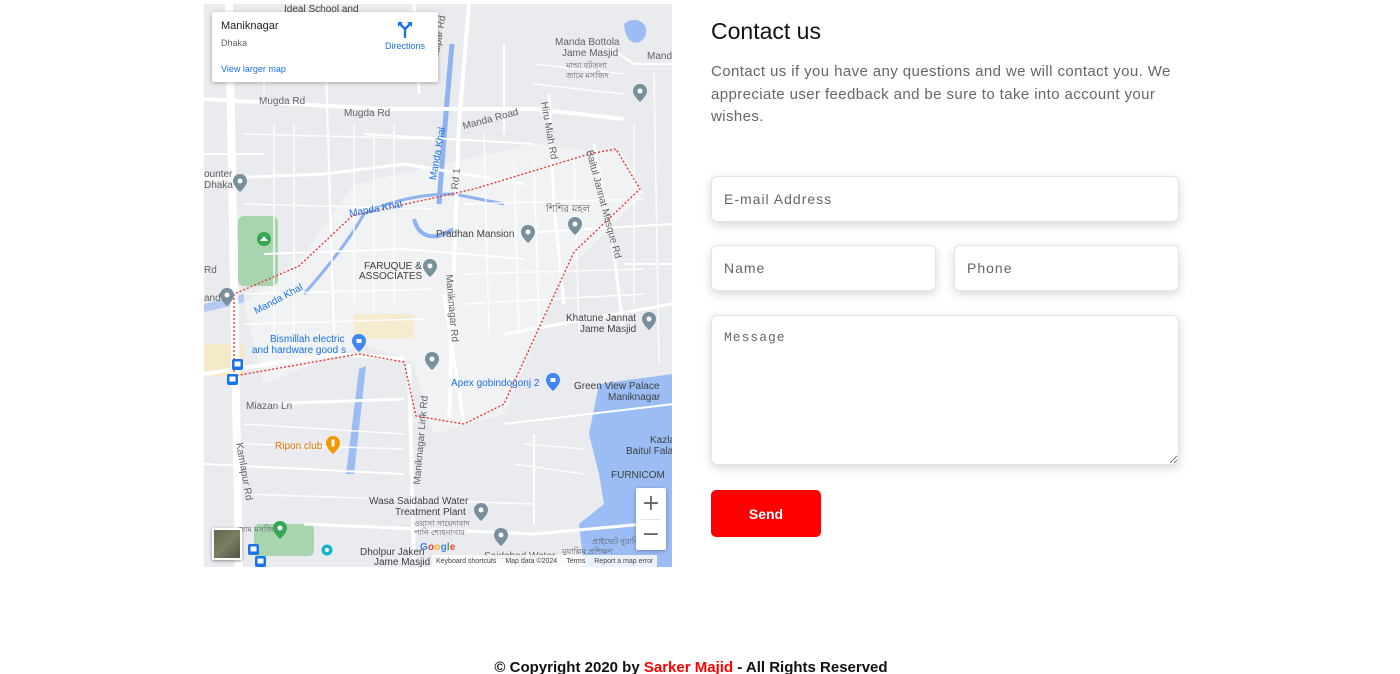 The image size is (1400, 674). Describe the element at coordinates (575, 561) in the screenshot. I see `terms-link: Terms` at that location.